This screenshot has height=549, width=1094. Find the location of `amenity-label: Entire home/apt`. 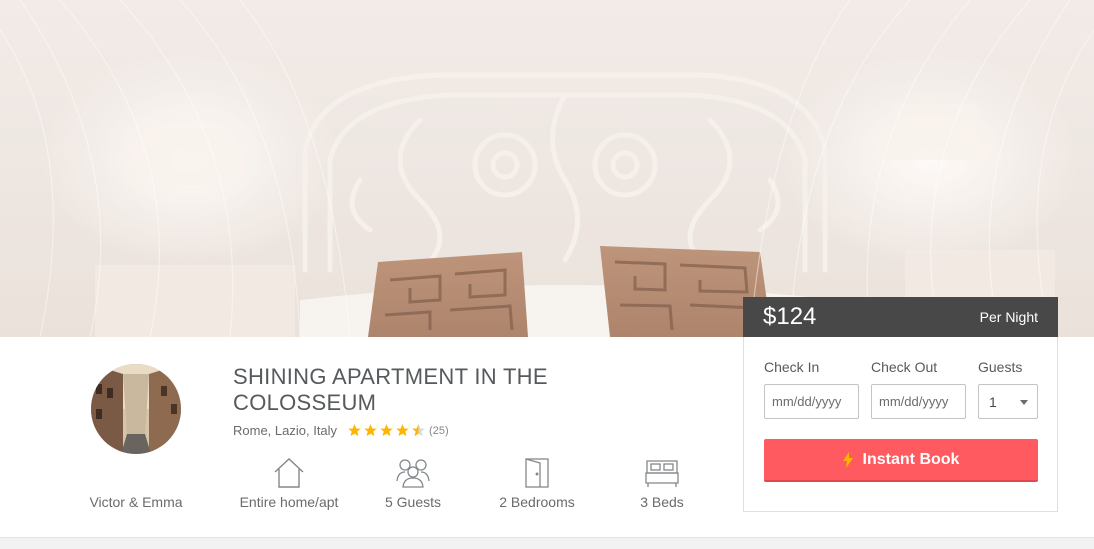

amenity-label: Entire home/apt is located at coordinates (289, 502).